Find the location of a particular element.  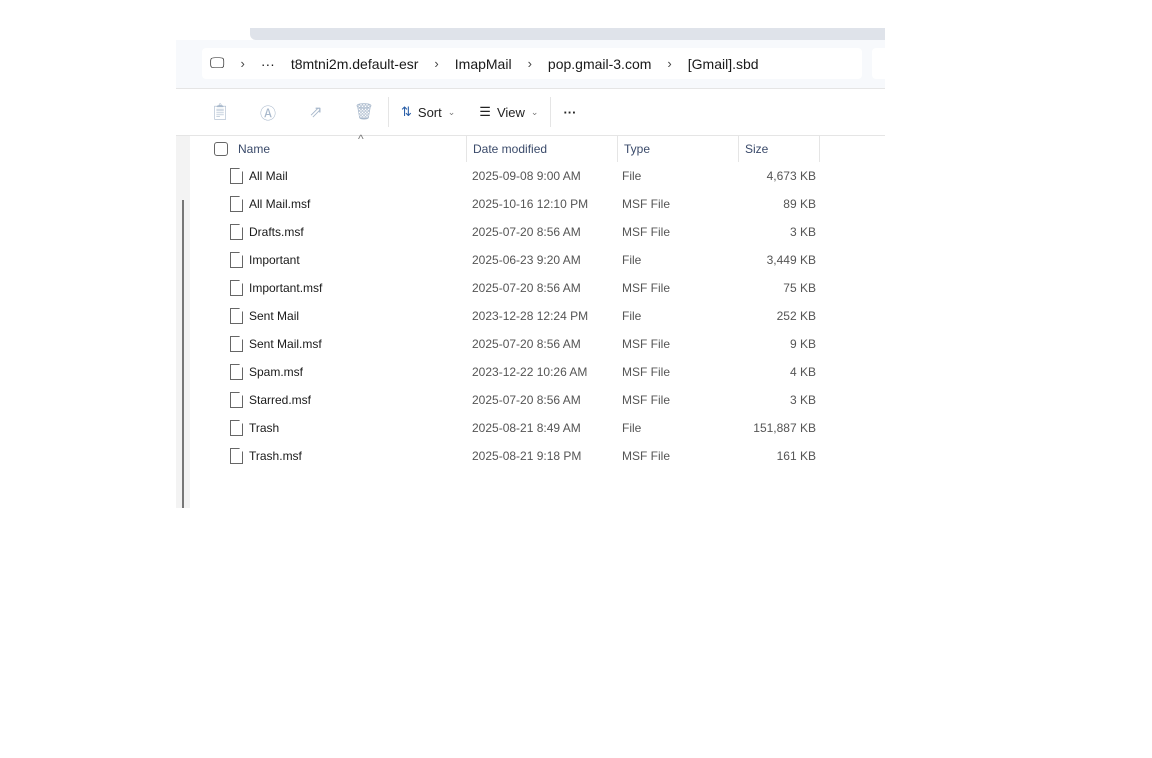

more-options-button: ··· is located at coordinates (569, 112).